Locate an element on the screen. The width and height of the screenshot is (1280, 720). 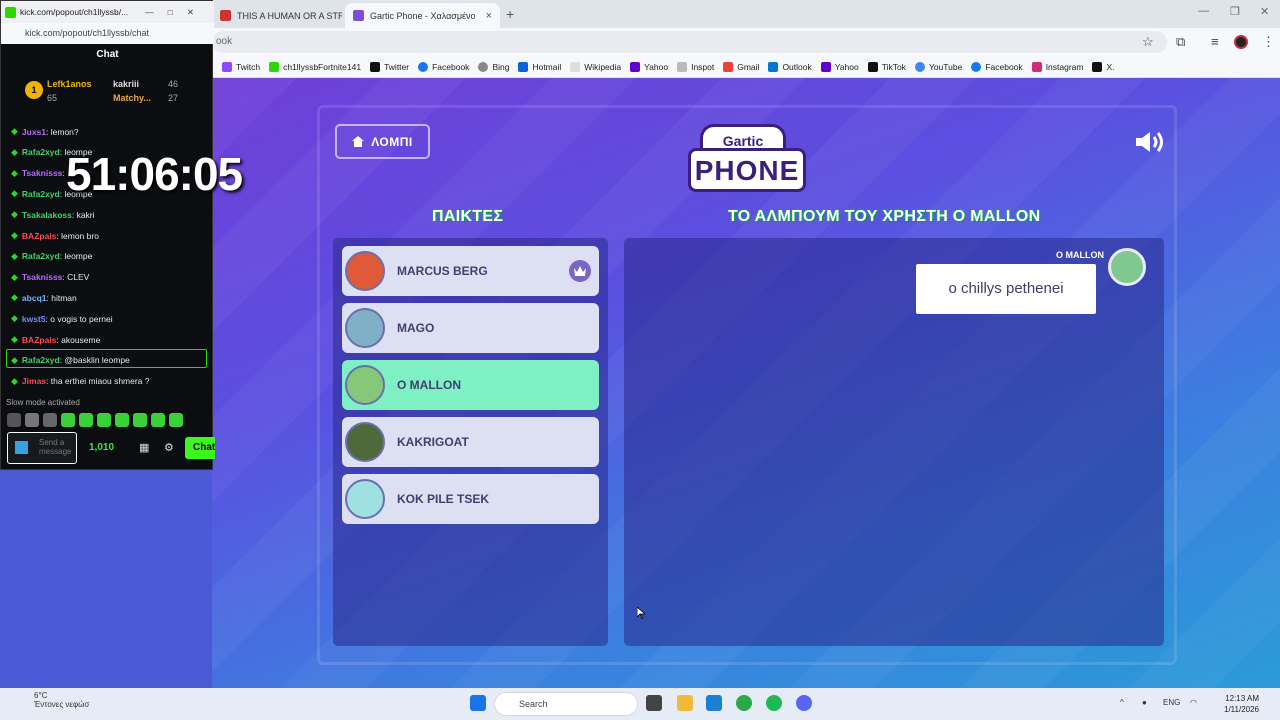
bookmark-instagram: Instagram is located at coordinates (1057, 66).